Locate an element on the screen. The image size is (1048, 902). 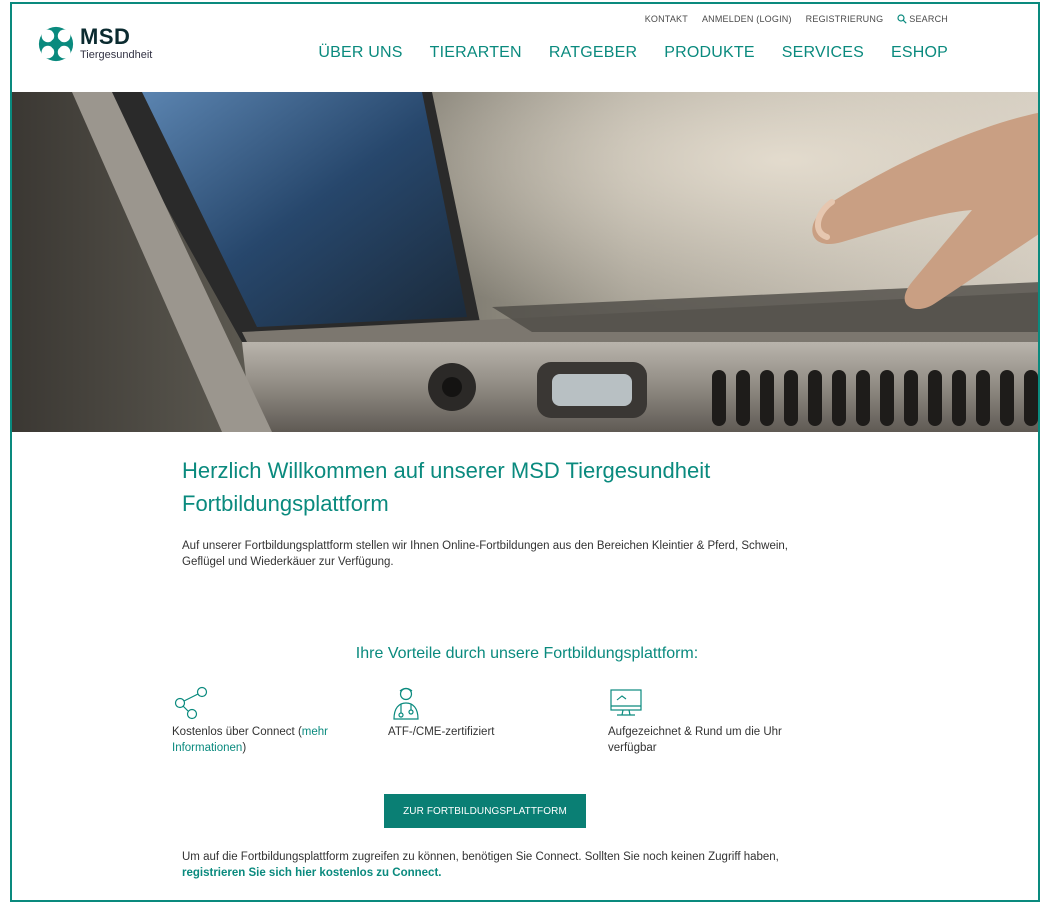
benefit-connect-text: Kostenlos über Connect ( is located at coordinates (237, 732).